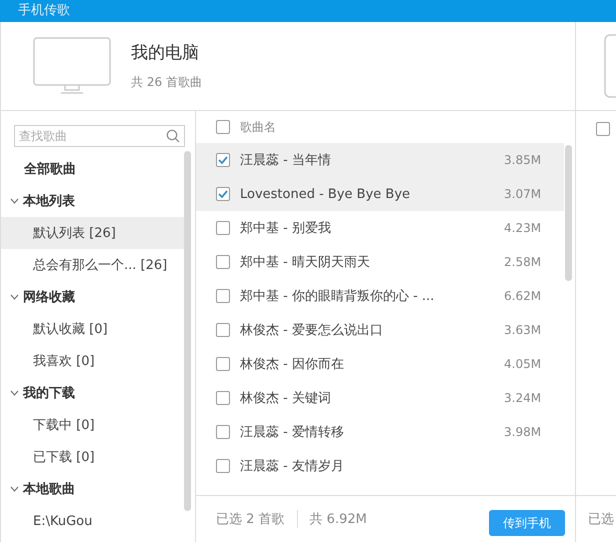  Describe the element at coordinates (93, 425) in the screenshot. I see `sidebar-item: 下载中 [0]` at that location.